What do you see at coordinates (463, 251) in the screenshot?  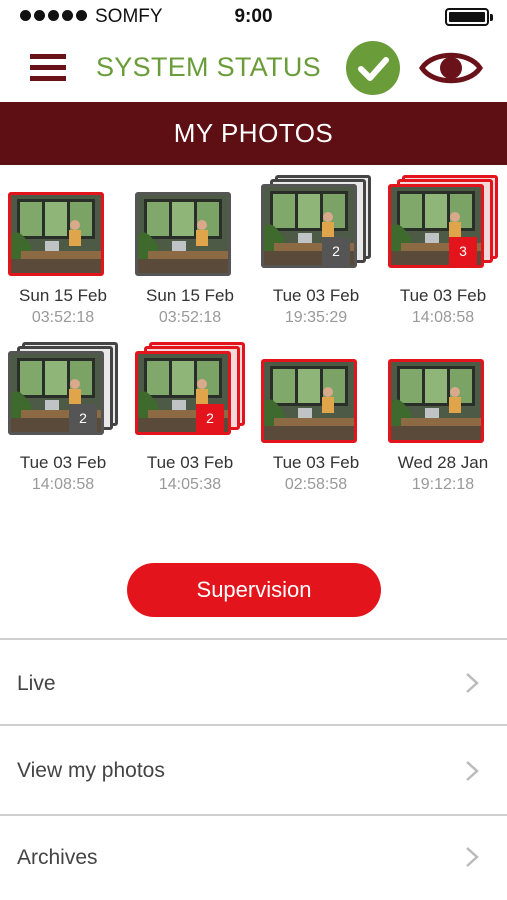 I see `photo-count-badge: 3` at bounding box center [463, 251].